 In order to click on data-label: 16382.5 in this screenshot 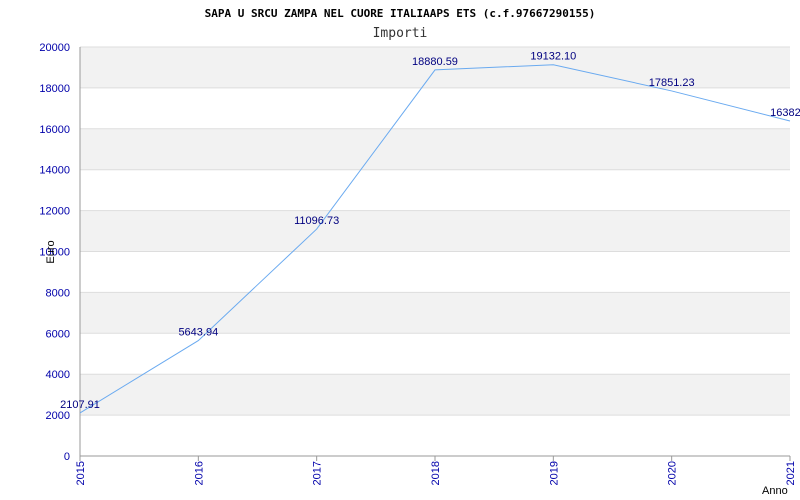, I will do `click(785, 113)`.